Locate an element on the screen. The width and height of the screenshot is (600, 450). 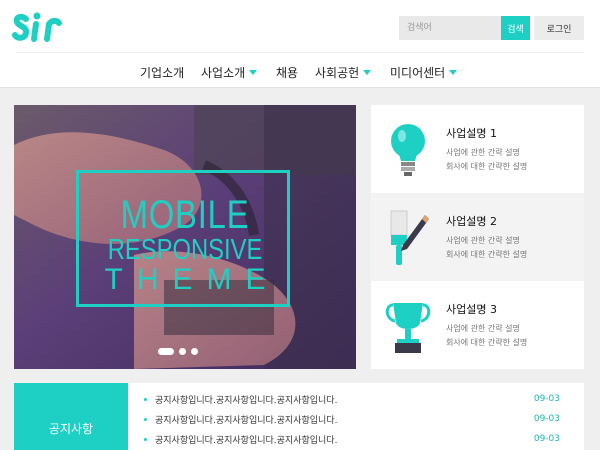
search-input is located at coordinates (450, 28).